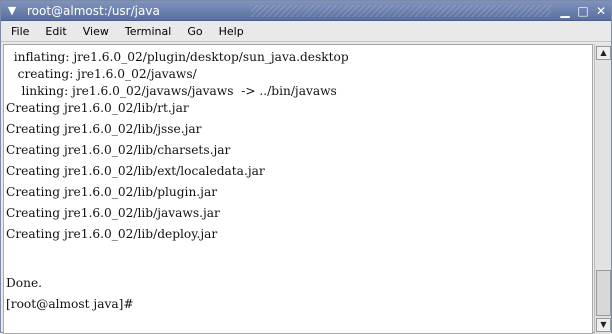 The width and height of the screenshot is (612, 334). What do you see at coordinates (603, 53) in the screenshot?
I see `arrow-up-icon: ▲` at bounding box center [603, 53].